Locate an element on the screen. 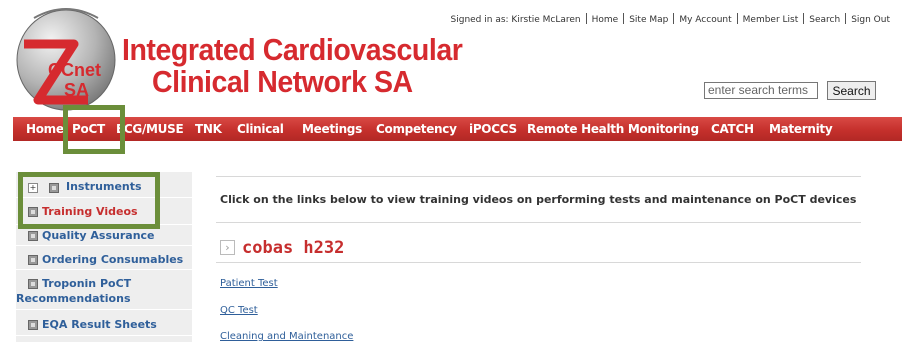  logo-text-sa: SA is located at coordinates (76, 90).